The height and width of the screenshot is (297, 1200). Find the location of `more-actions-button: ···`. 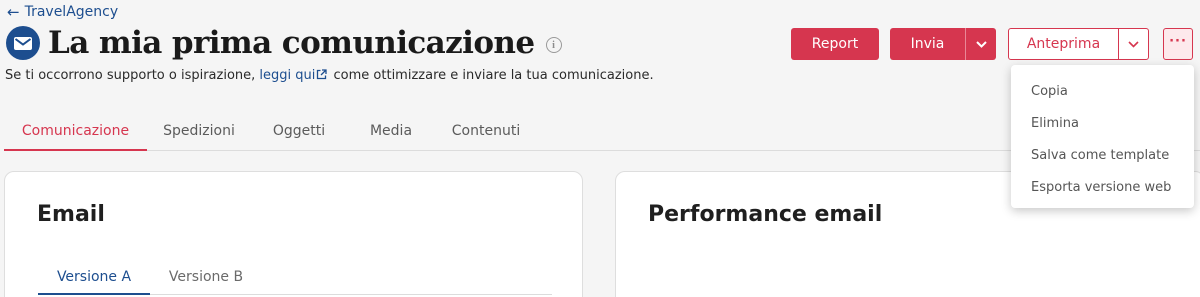

more-actions-button: ··· is located at coordinates (1178, 44).